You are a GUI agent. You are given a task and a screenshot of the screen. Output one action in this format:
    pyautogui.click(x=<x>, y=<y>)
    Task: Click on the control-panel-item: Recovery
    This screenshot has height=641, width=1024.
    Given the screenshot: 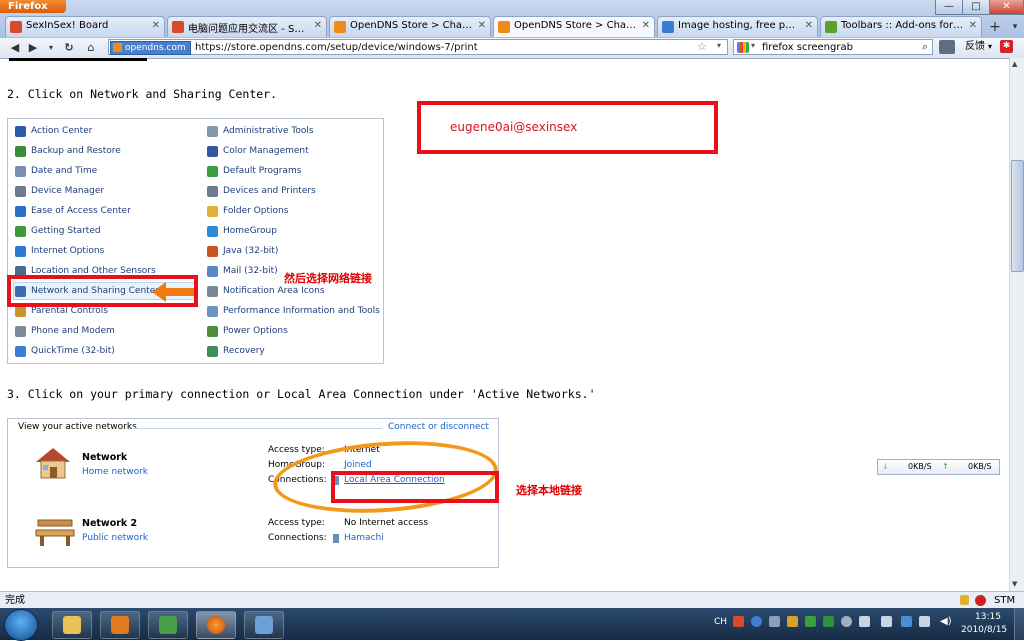 What is the action you would take?
    pyautogui.click(x=236, y=351)
    